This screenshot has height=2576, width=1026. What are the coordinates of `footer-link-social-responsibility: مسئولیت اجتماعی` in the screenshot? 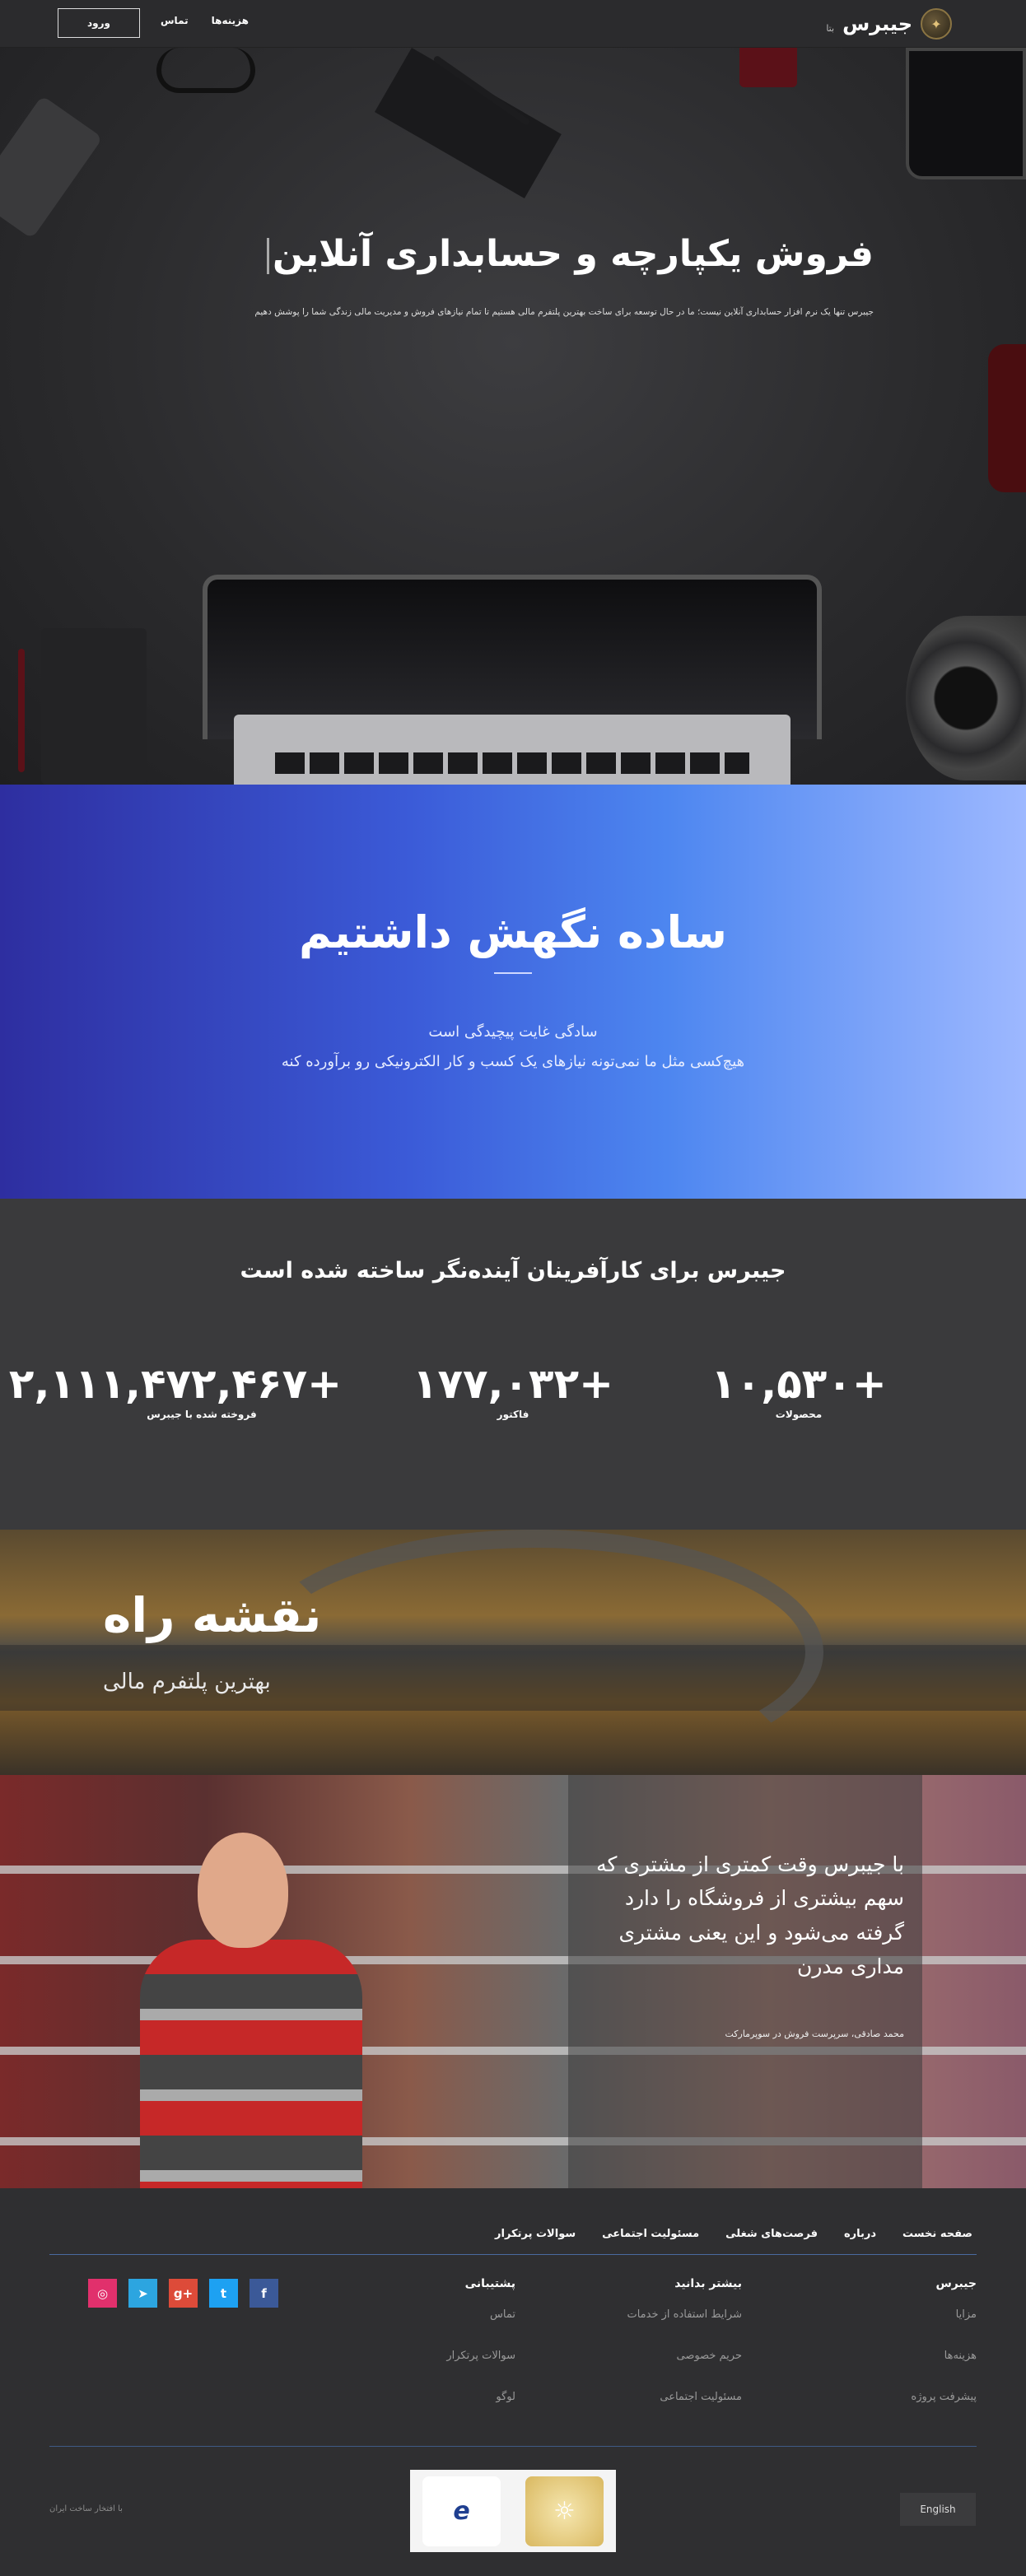 It's located at (659, 2411).